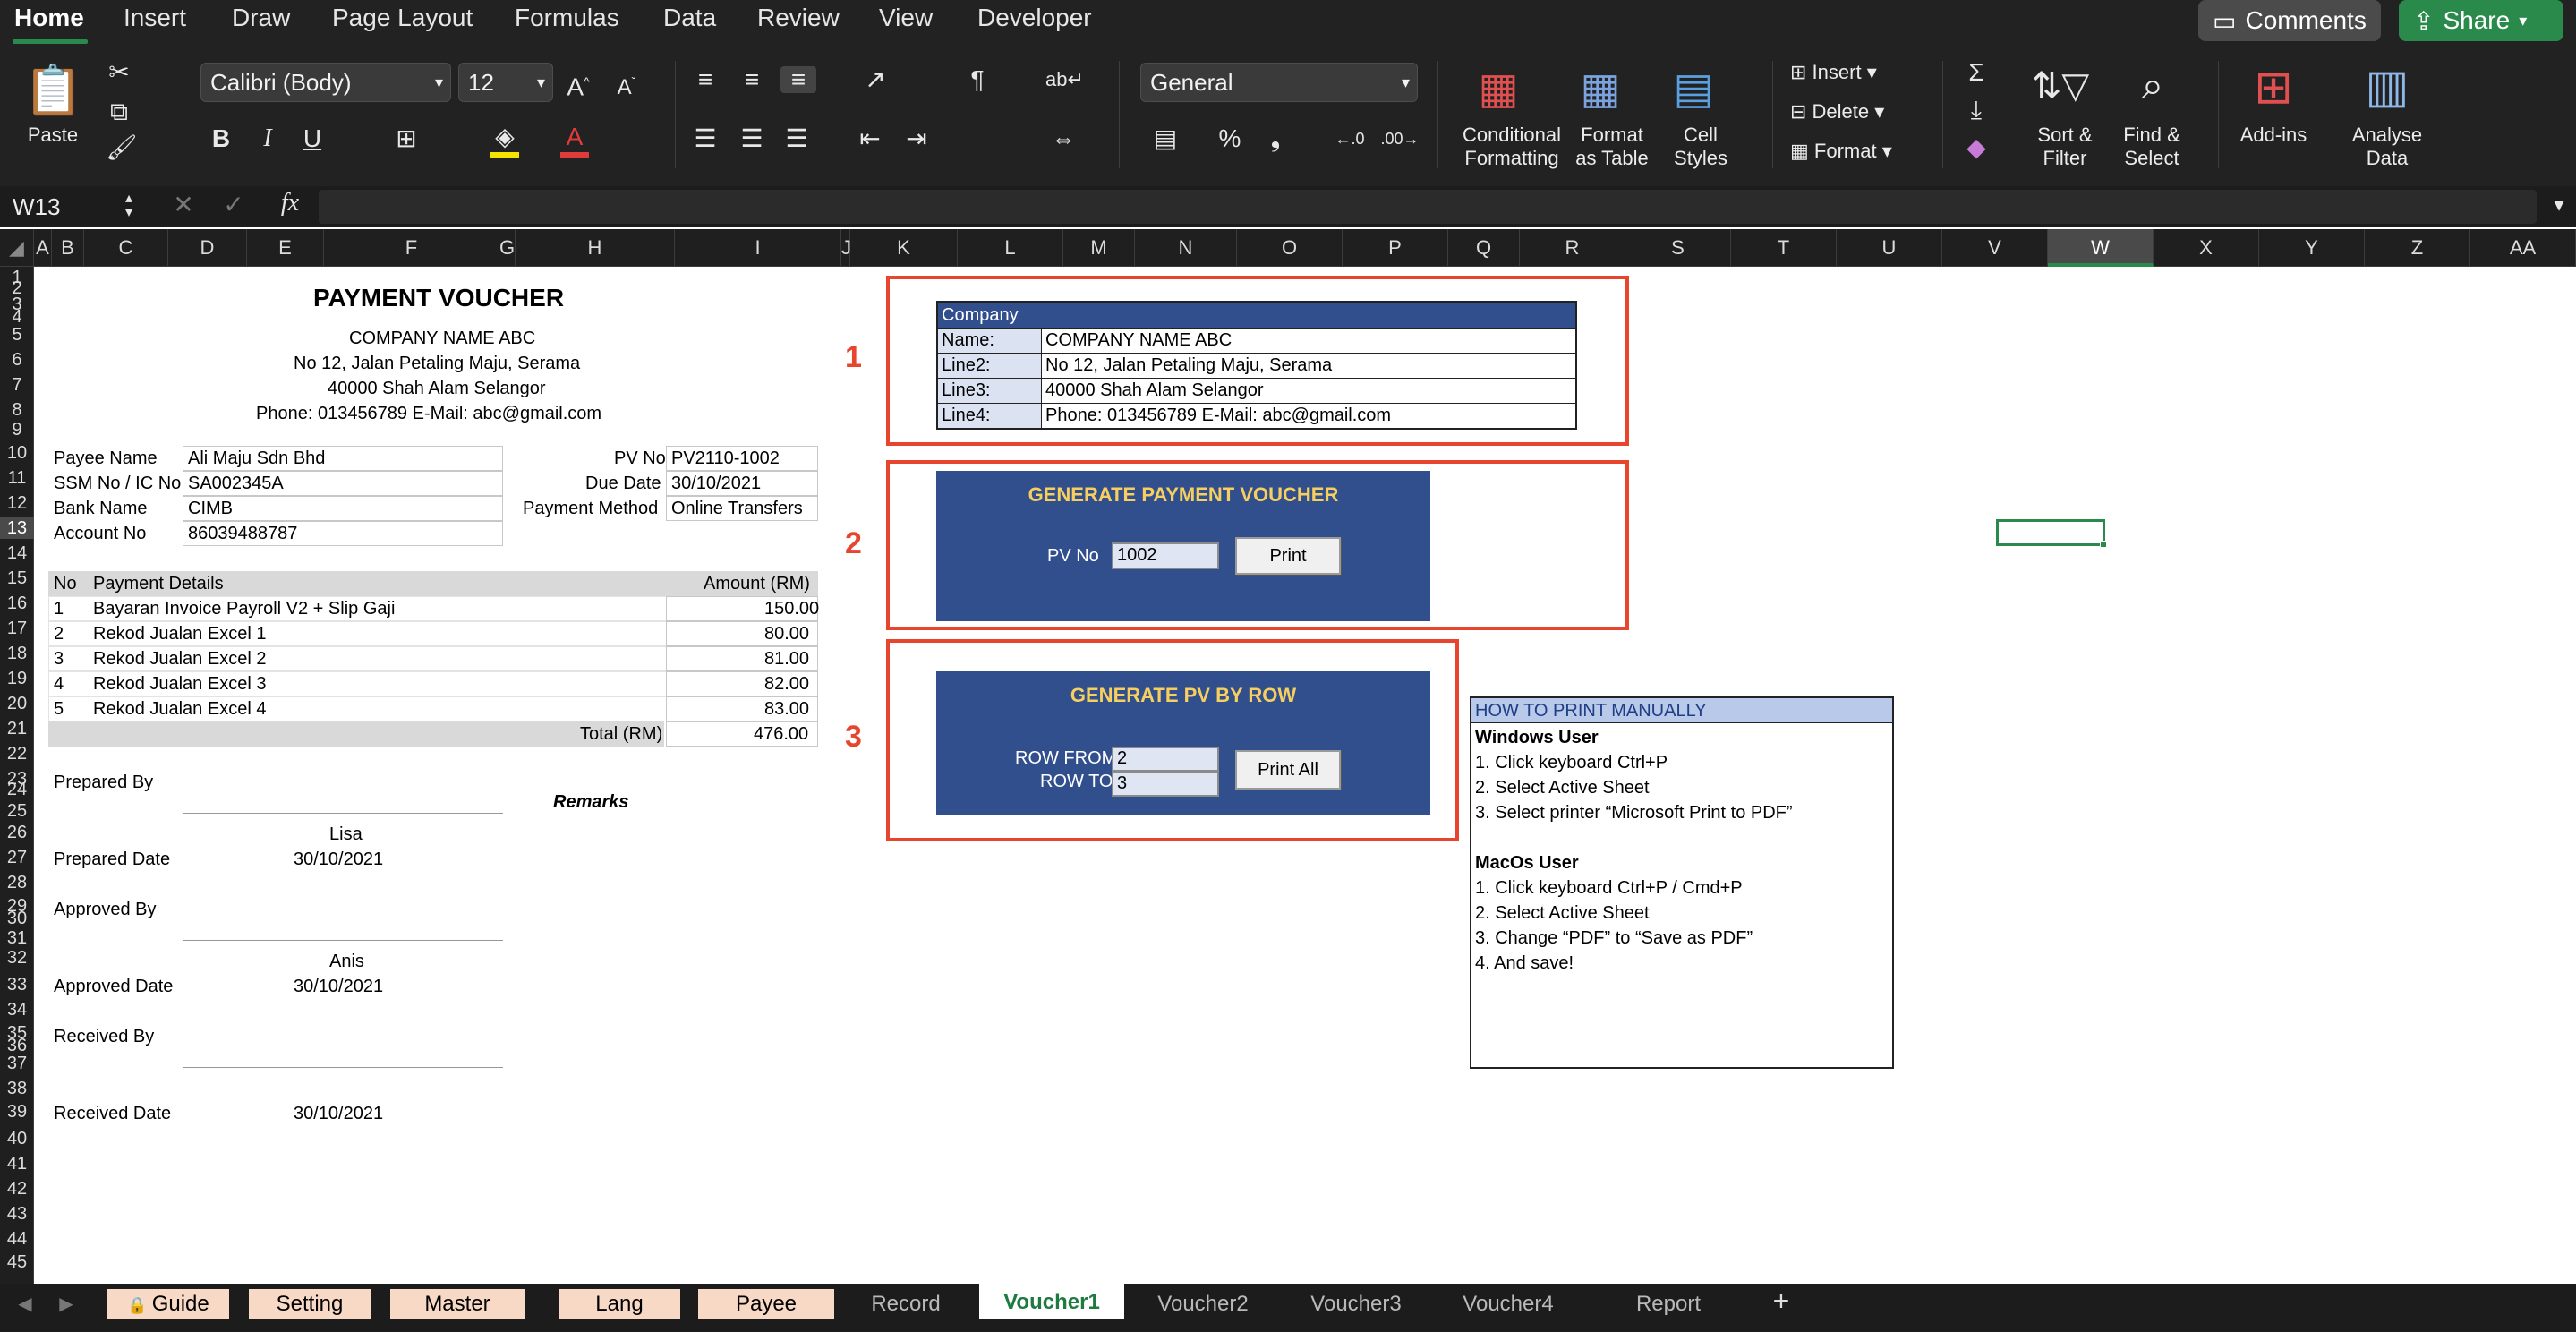 This screenshot has height=1332, width=2576. What do you see at coordinates (904, 248) in the screenshot?
I see `column-header-k: K` at bounding box center [904, 248].